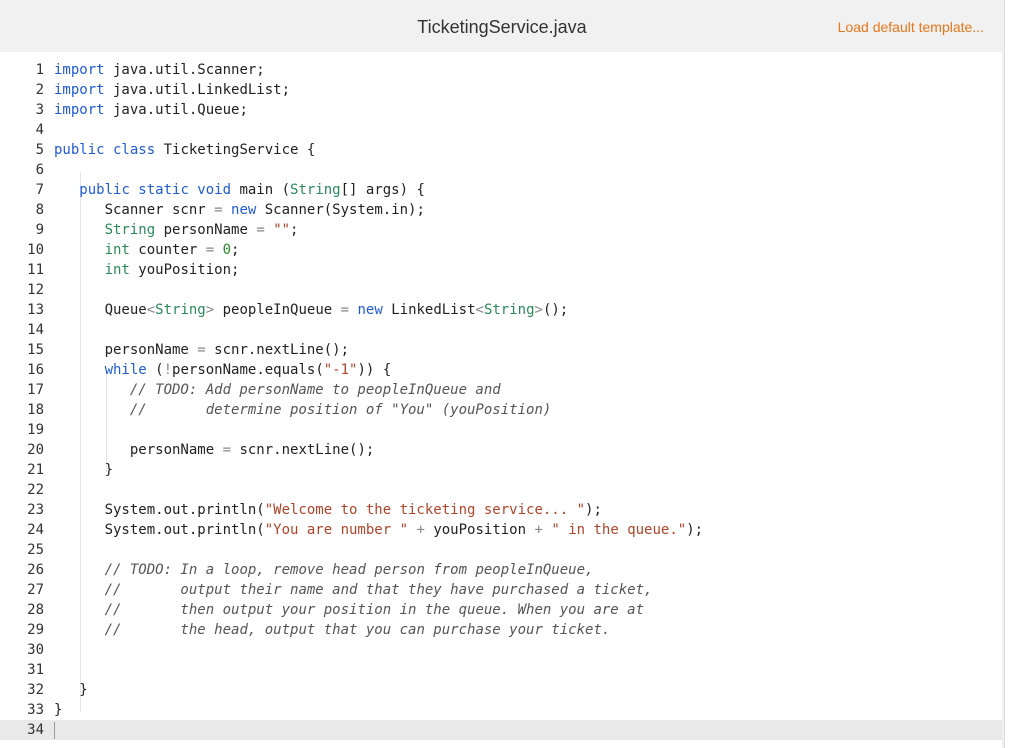  Describe the element at coordinates (501, 110) in the screenshot. I see `code-line: 3 import java.util.Queue;` at that location.